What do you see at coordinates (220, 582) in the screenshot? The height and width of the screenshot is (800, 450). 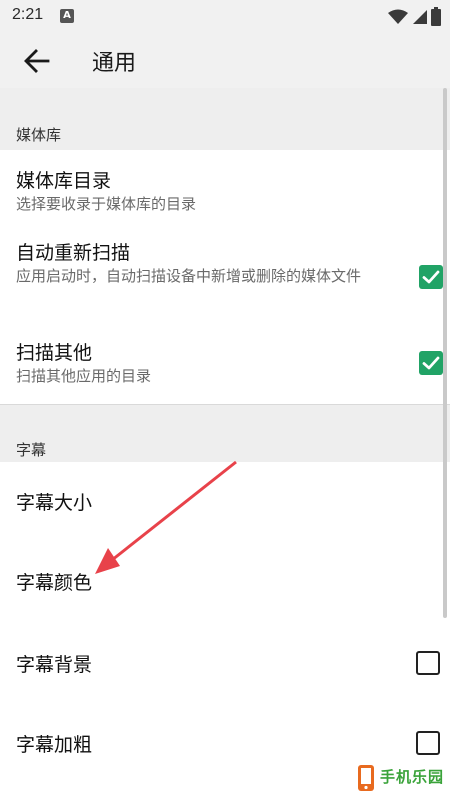 I see `setting-subtitle-color: 字幕颜色` at bounding box center [220, 582].